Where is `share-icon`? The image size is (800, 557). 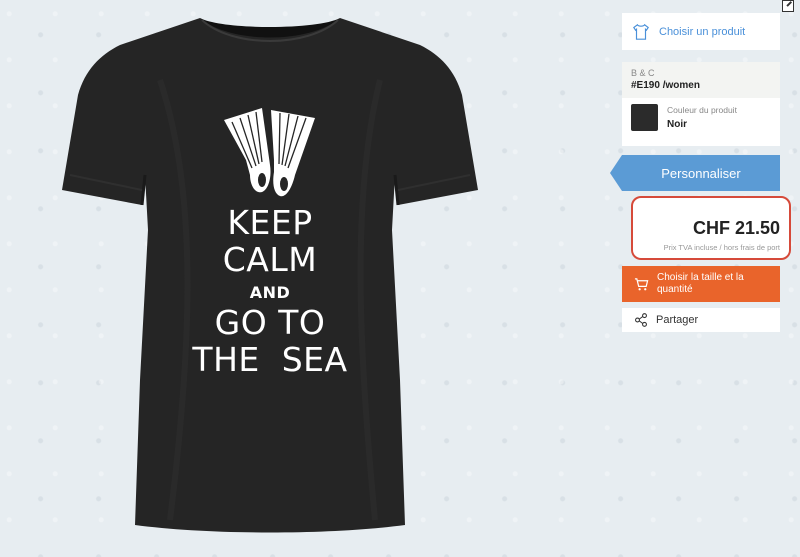 share-icon is located at coordinates (641, 320).